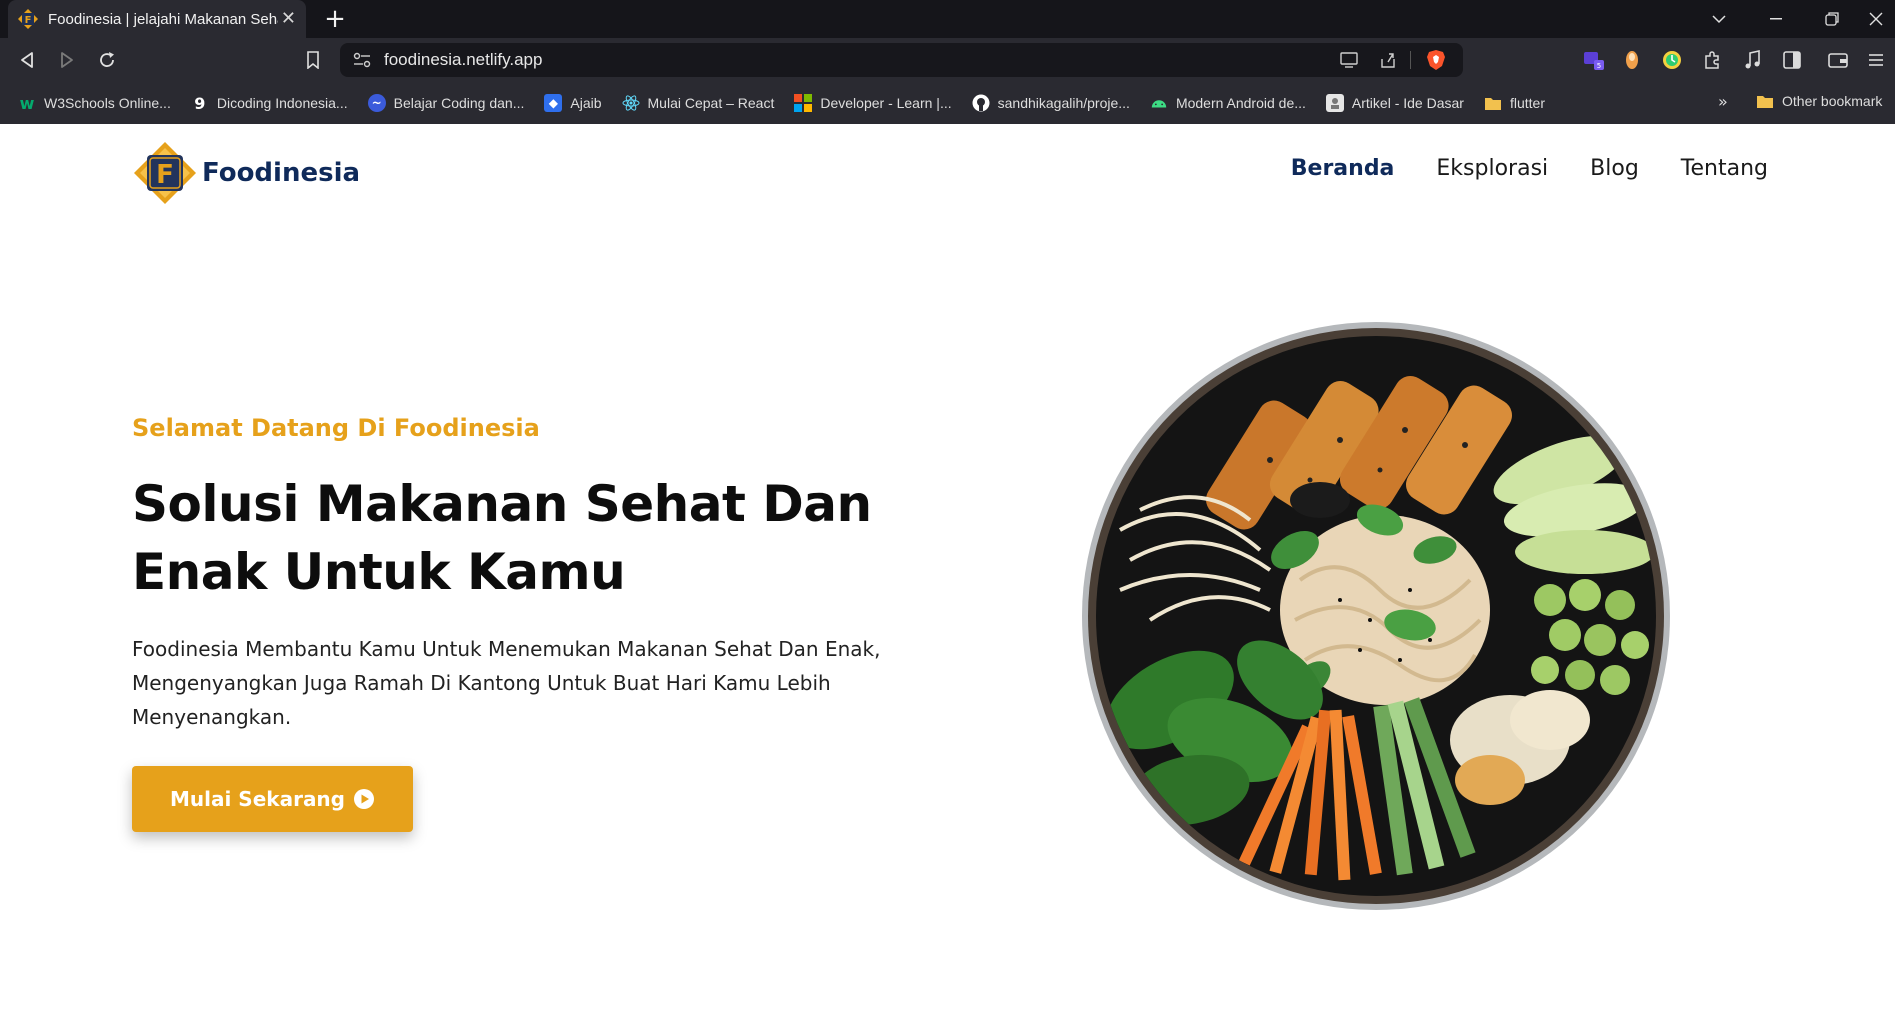 The height and width of the screenshot is (1018, 1895). What do you see at coordinates (711, 103) in the screenshot?
I see `bookmark-label: Mulai Cepat – React` at bounding box center [711, 103].